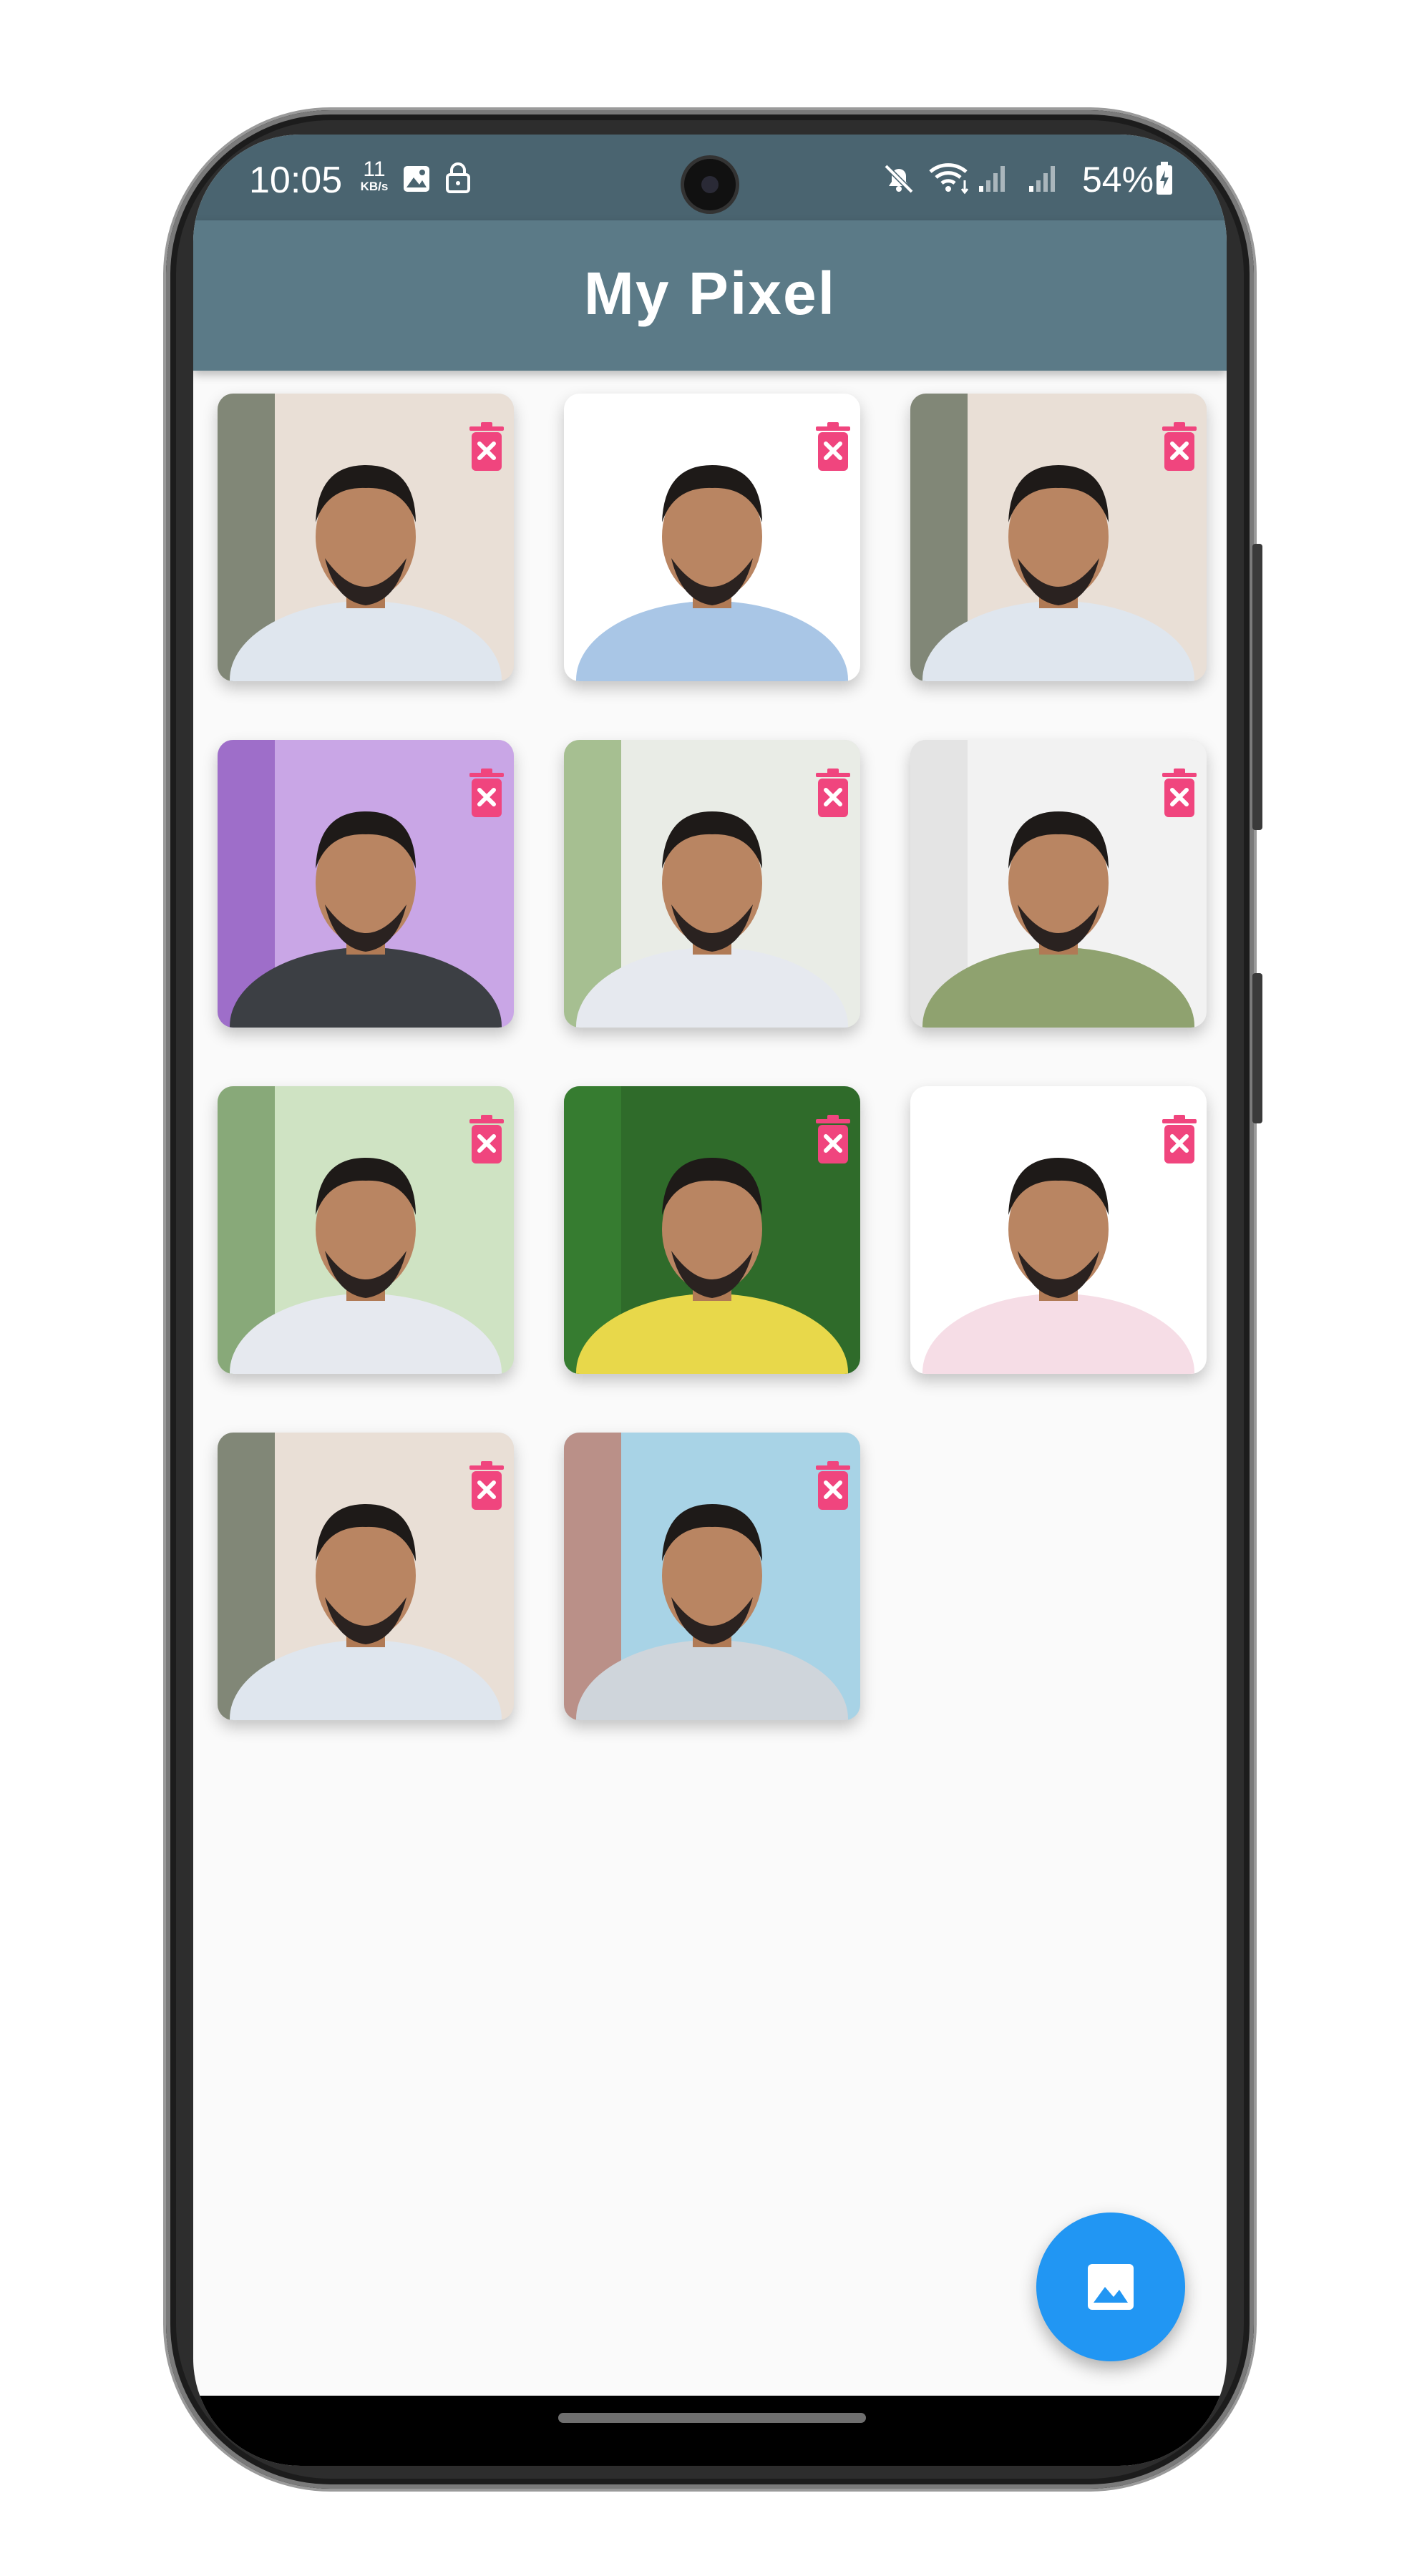 This screenshot has width=1417, height=2576. I want to click on app-title: My Pixel, so click(710, 293).